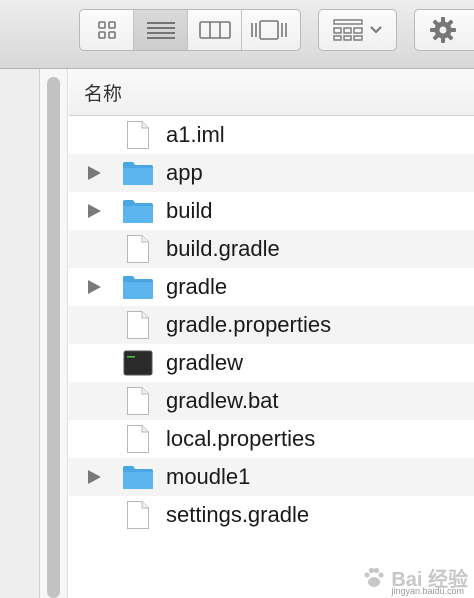 This screenshot has width=474, height=598. I want to click on gear-icon, so click(443, 30).